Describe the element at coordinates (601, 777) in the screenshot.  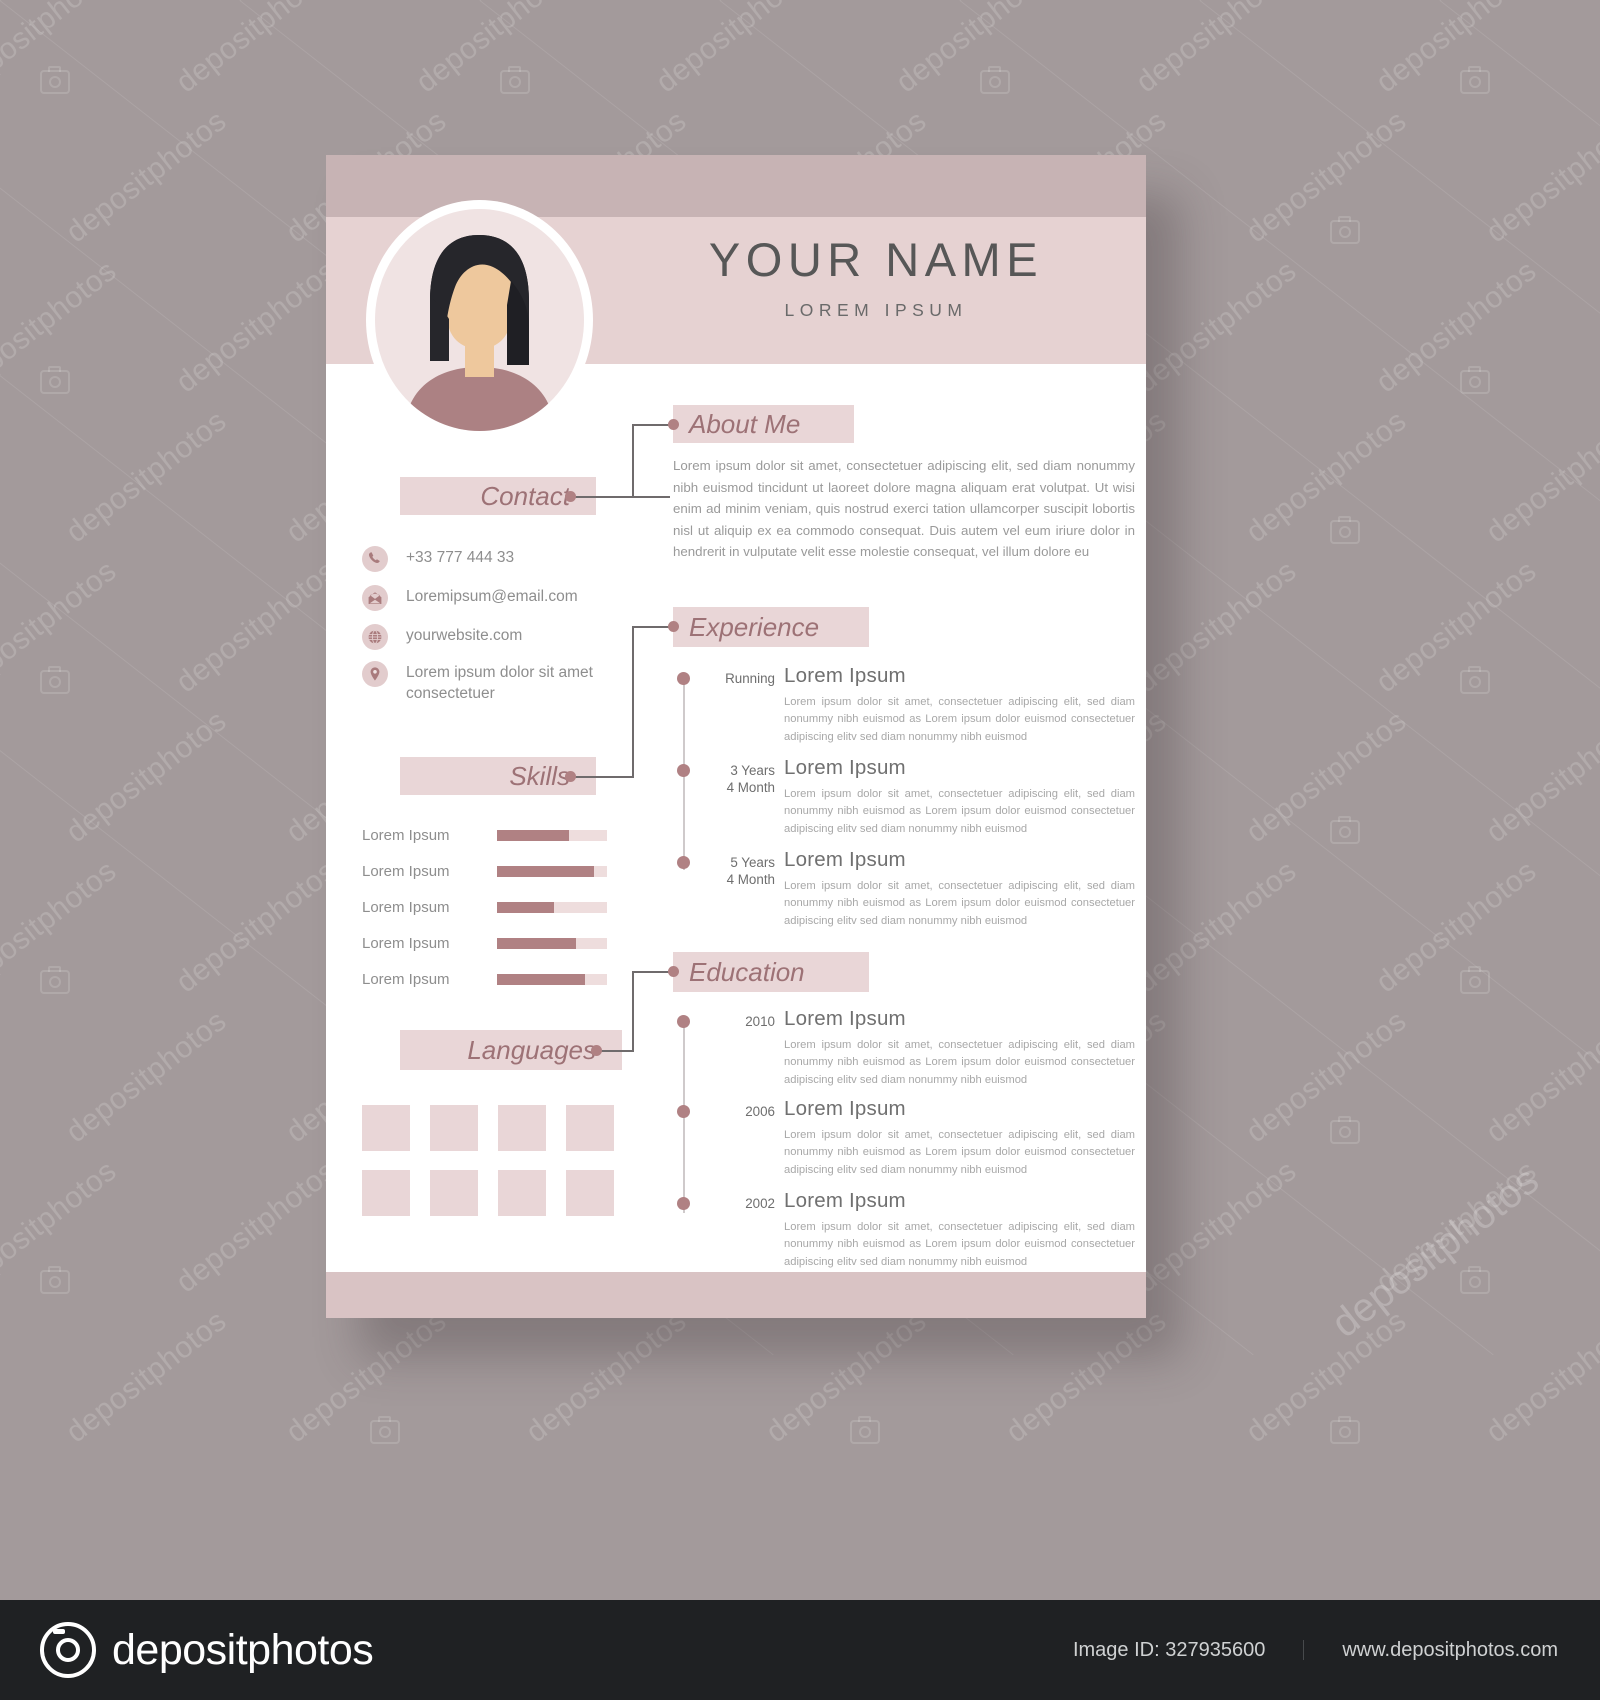
I see `connector-skills-exp-h1` at that location.